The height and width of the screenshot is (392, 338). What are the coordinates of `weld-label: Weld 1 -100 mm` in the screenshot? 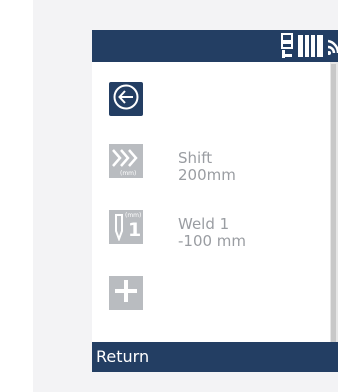 It's located at (212, 233).